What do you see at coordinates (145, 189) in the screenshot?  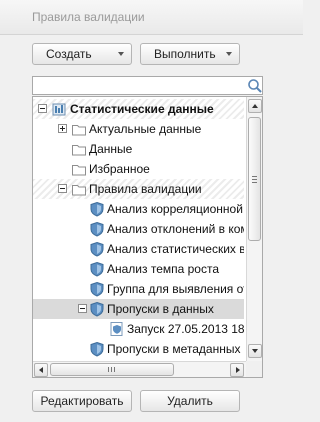 I see `tree-item-label: Правила валидации` at bounding box center [145, 189].